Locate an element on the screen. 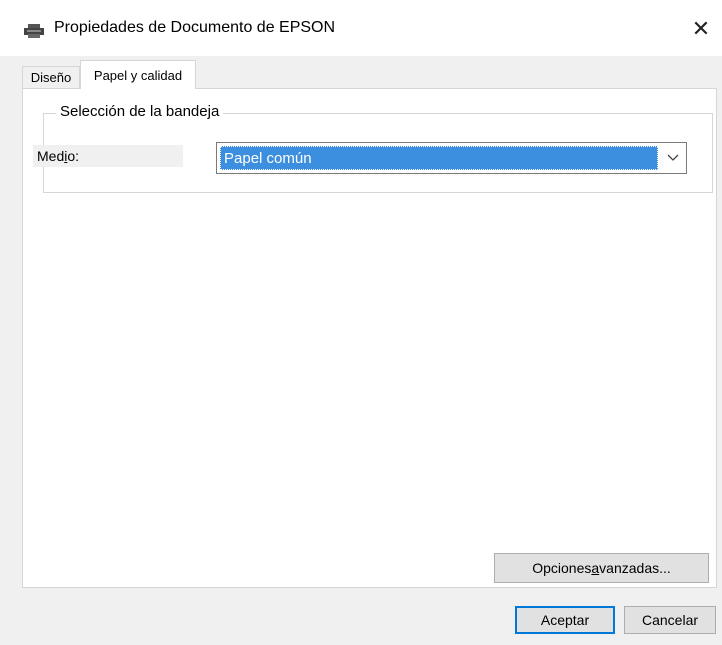  printer-icon is located at coordinates (34, 31).